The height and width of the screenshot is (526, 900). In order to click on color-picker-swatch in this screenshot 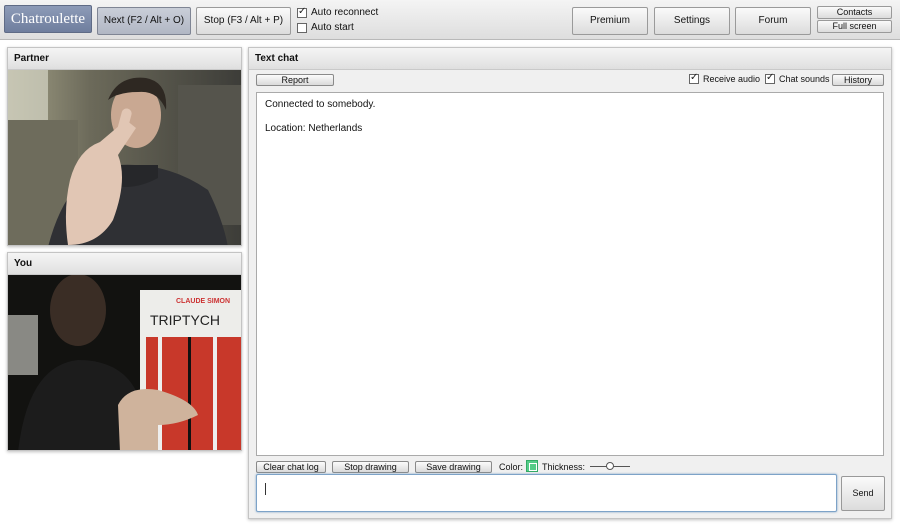, I will do `click(532, 466)`.